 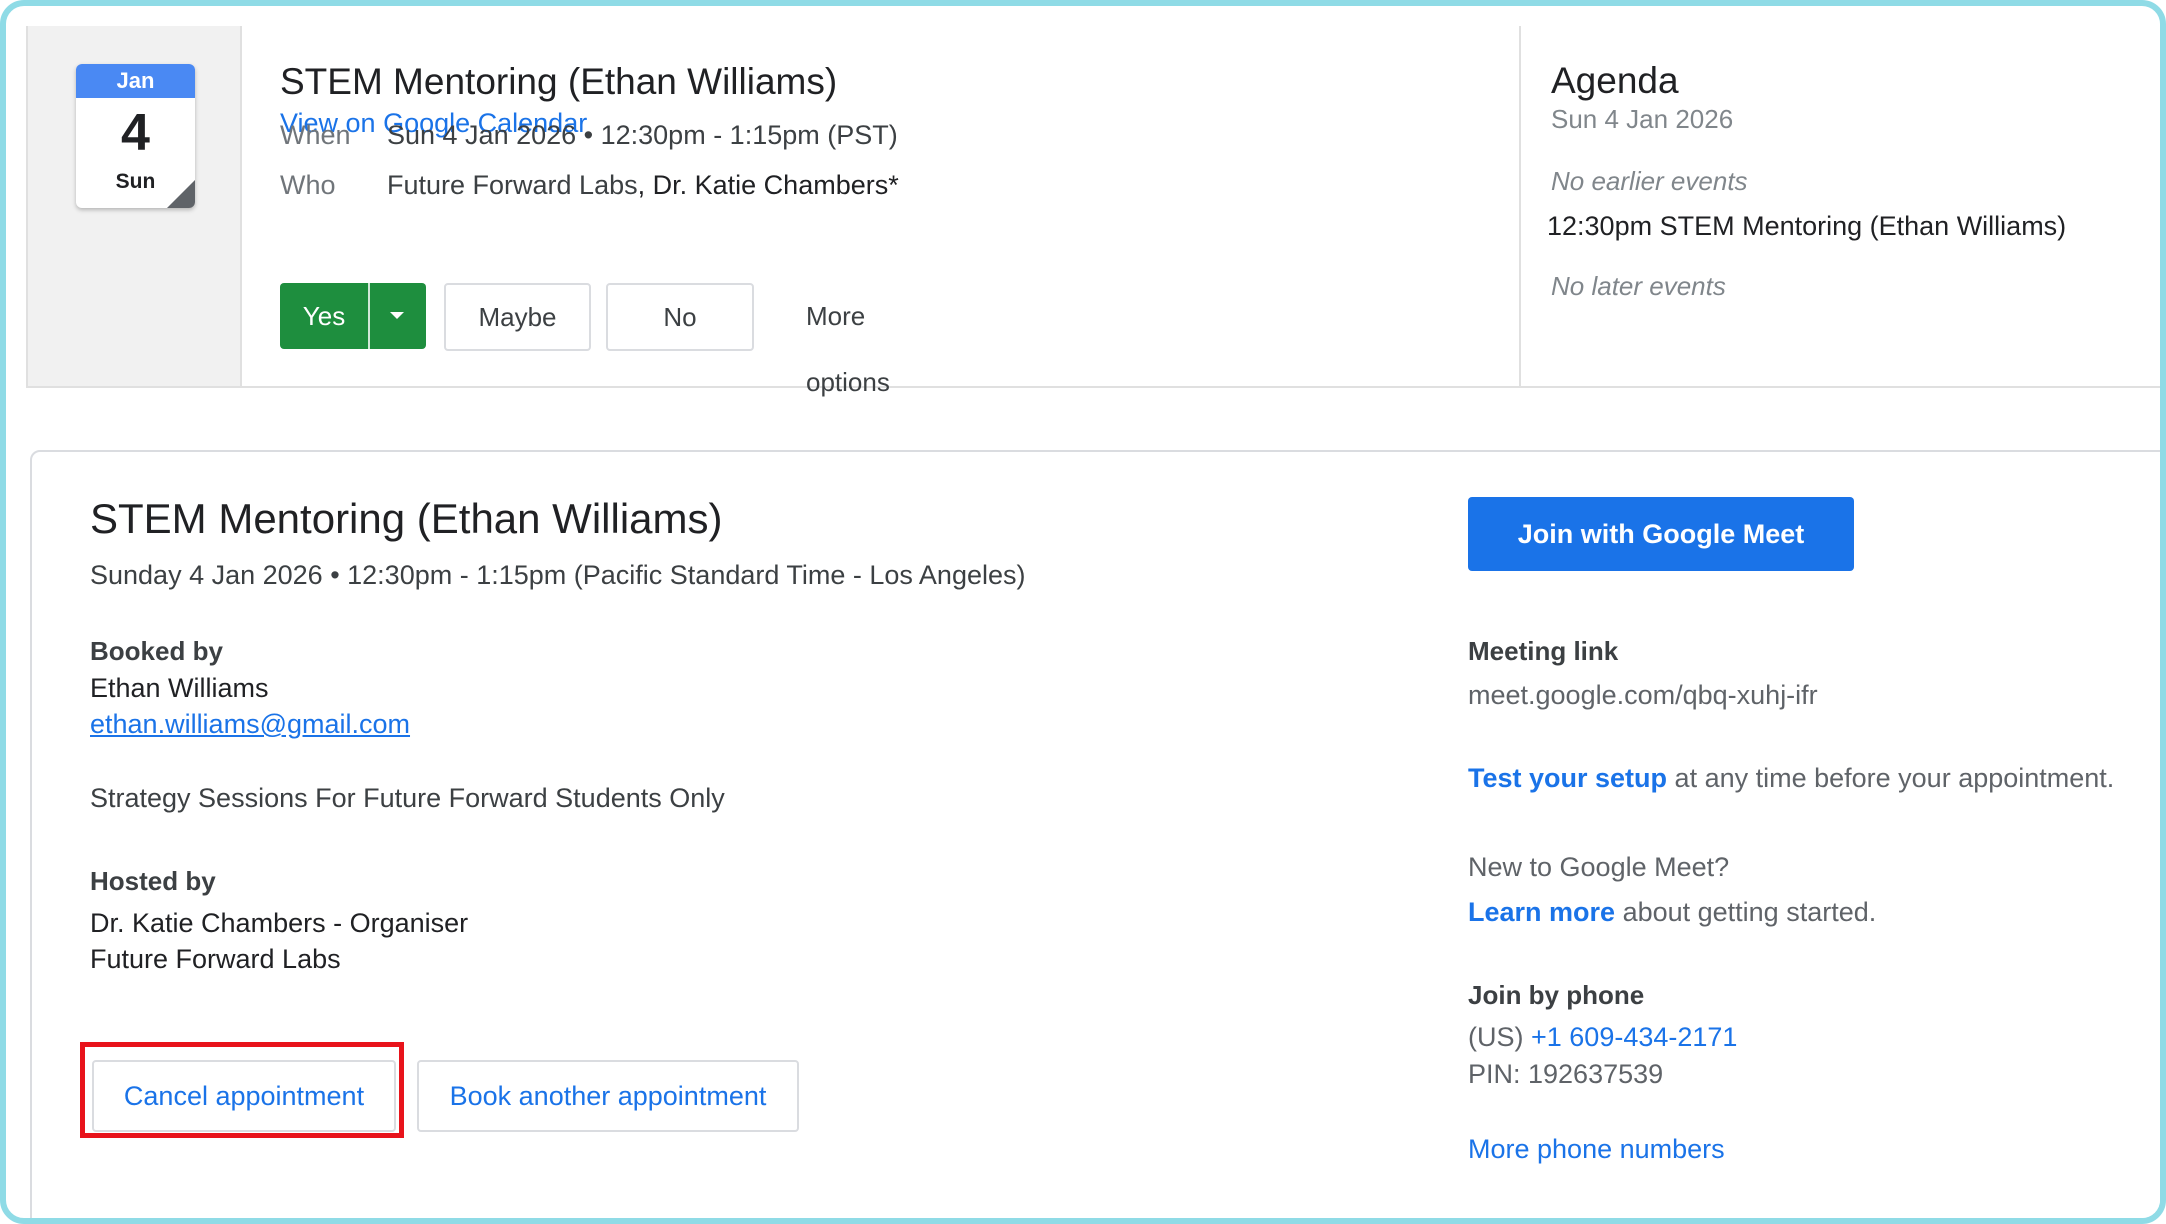 I want to click on more-phone-numbers-link: More phone numbers, so click(x=1596, y=1149).